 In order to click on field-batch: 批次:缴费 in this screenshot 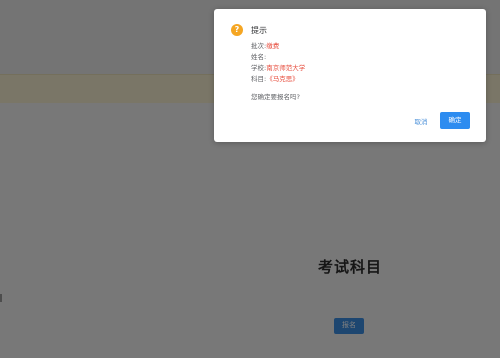, I will do `click(278, 46)`.